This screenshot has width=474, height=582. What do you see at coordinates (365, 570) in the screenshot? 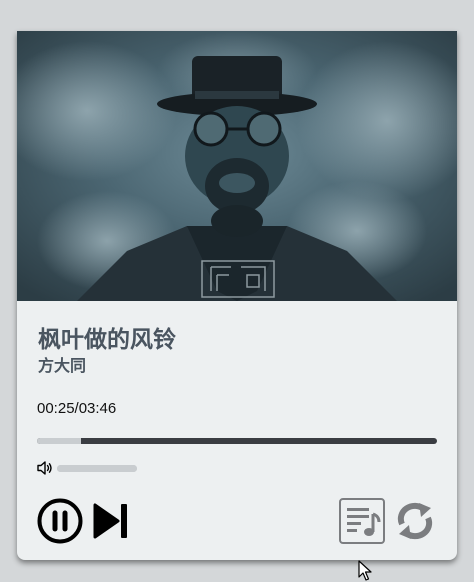
I see `mouse-cursor-icon` at bounding box center [365, 570].